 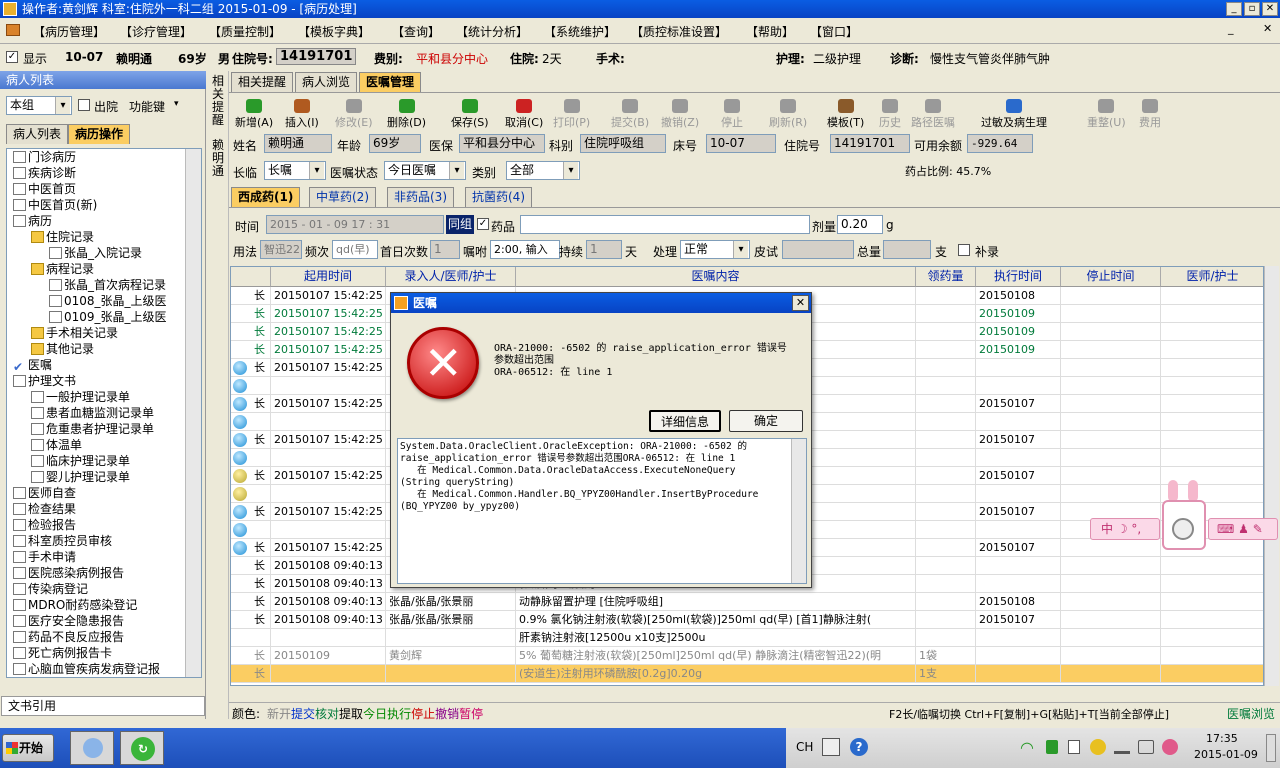 I want to click on maximize-button: ▫, so click(x=1252, y=9).